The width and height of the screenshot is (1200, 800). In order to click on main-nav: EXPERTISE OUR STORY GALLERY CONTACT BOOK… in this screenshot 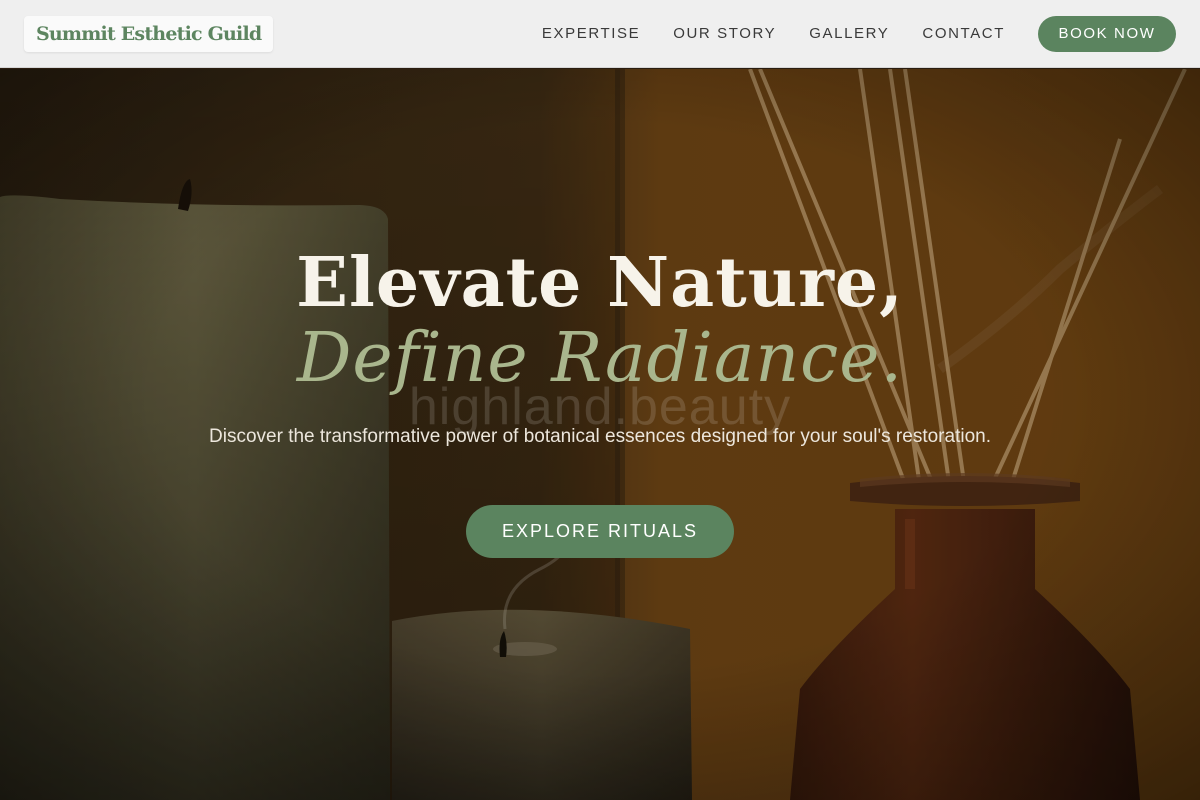, I will do `click(842, 33)`.